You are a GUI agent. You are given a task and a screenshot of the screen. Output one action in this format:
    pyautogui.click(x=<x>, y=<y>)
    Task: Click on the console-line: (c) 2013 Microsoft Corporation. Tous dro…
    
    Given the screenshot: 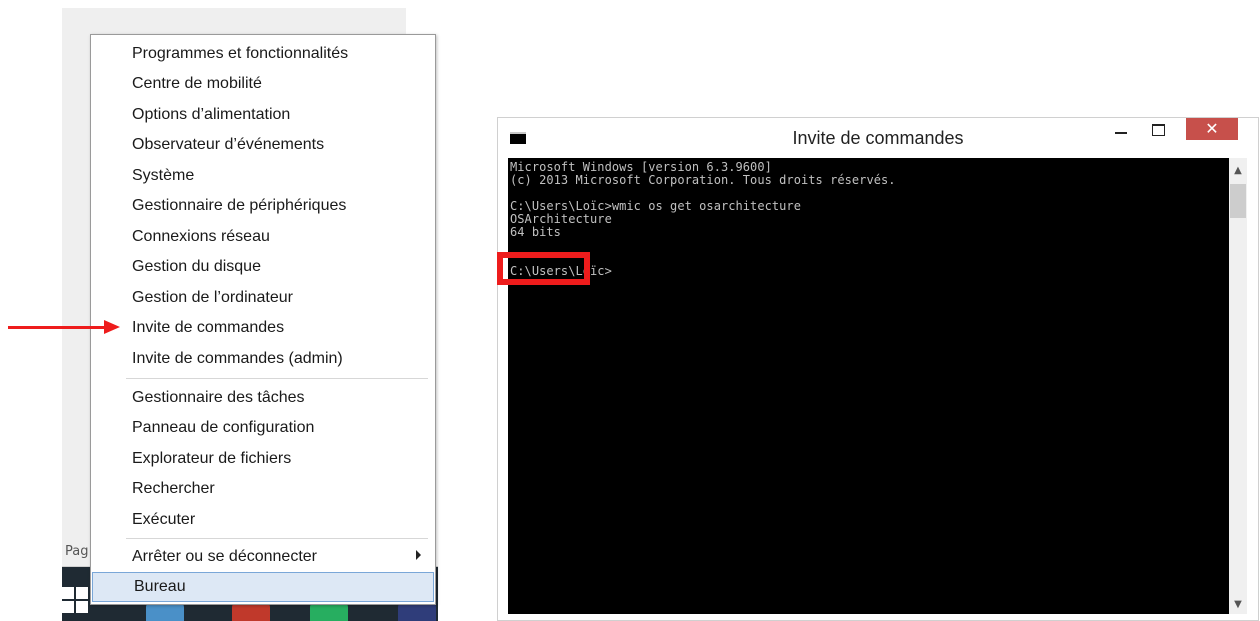 What is the action you would take?
    pyautogui.click(x=703, y=180)
    